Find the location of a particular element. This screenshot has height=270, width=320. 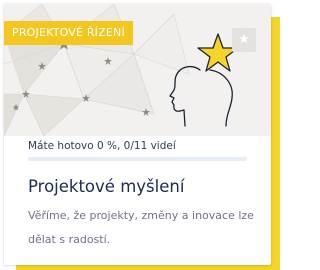

progress-bar is located at coordinates (137, 159).